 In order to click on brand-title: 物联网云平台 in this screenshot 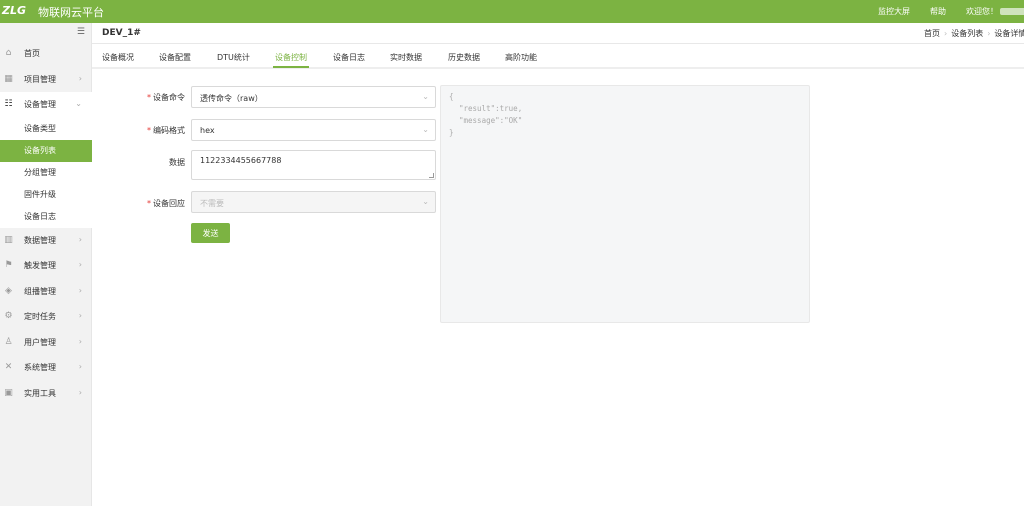, I will do `click(71, 12)`.